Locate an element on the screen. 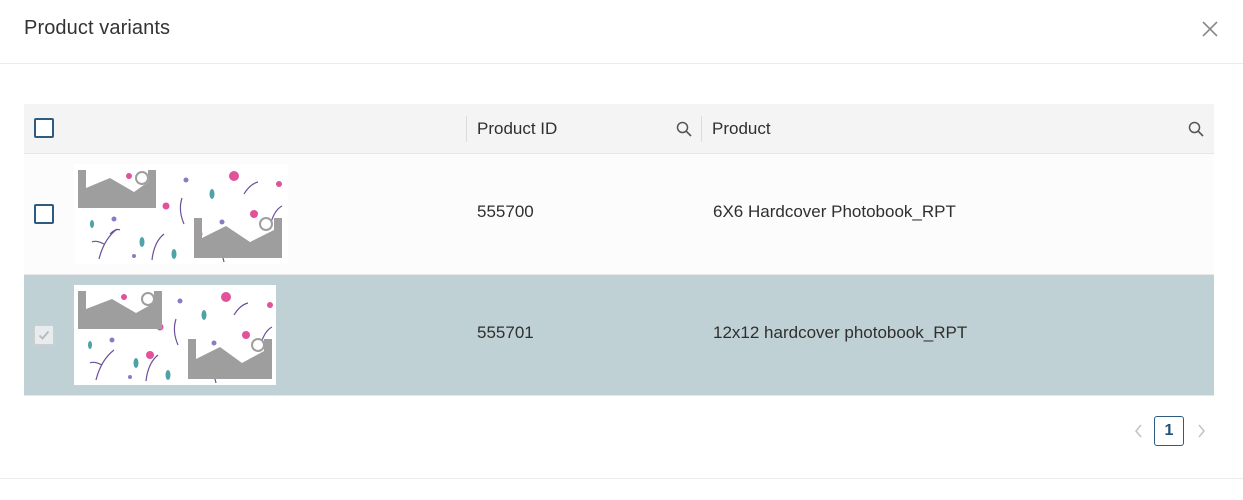  dialog-title: Product variants is located at coordinates (97, 28).